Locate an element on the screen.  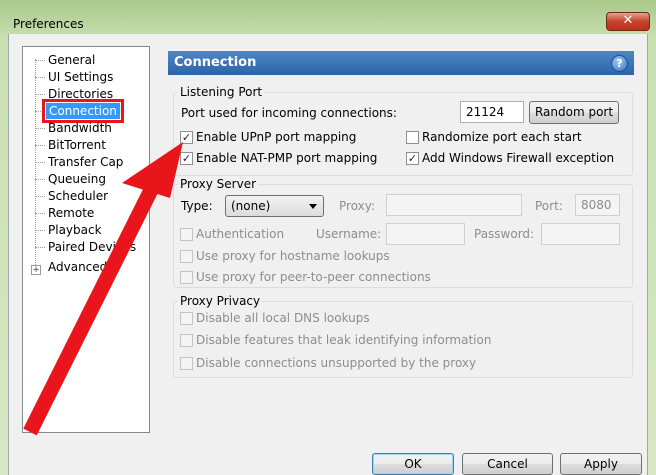
annotation-arrow-head is located at coordinates (152, 170).